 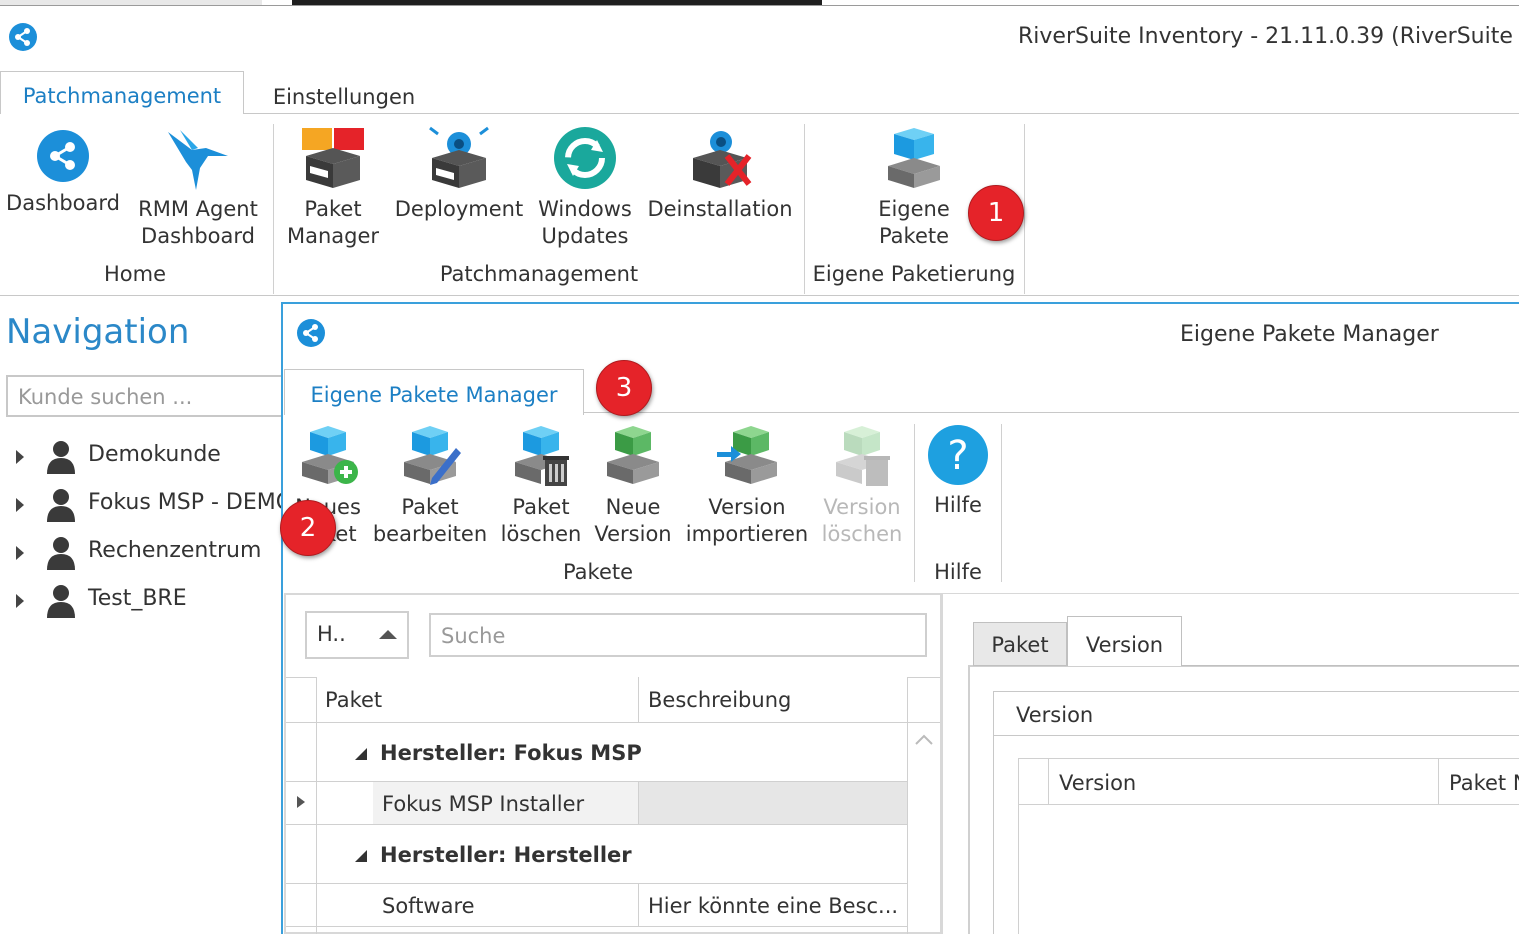 I want to click on rmm-label-line1: RMM Agent, so click(x=198, y=209).